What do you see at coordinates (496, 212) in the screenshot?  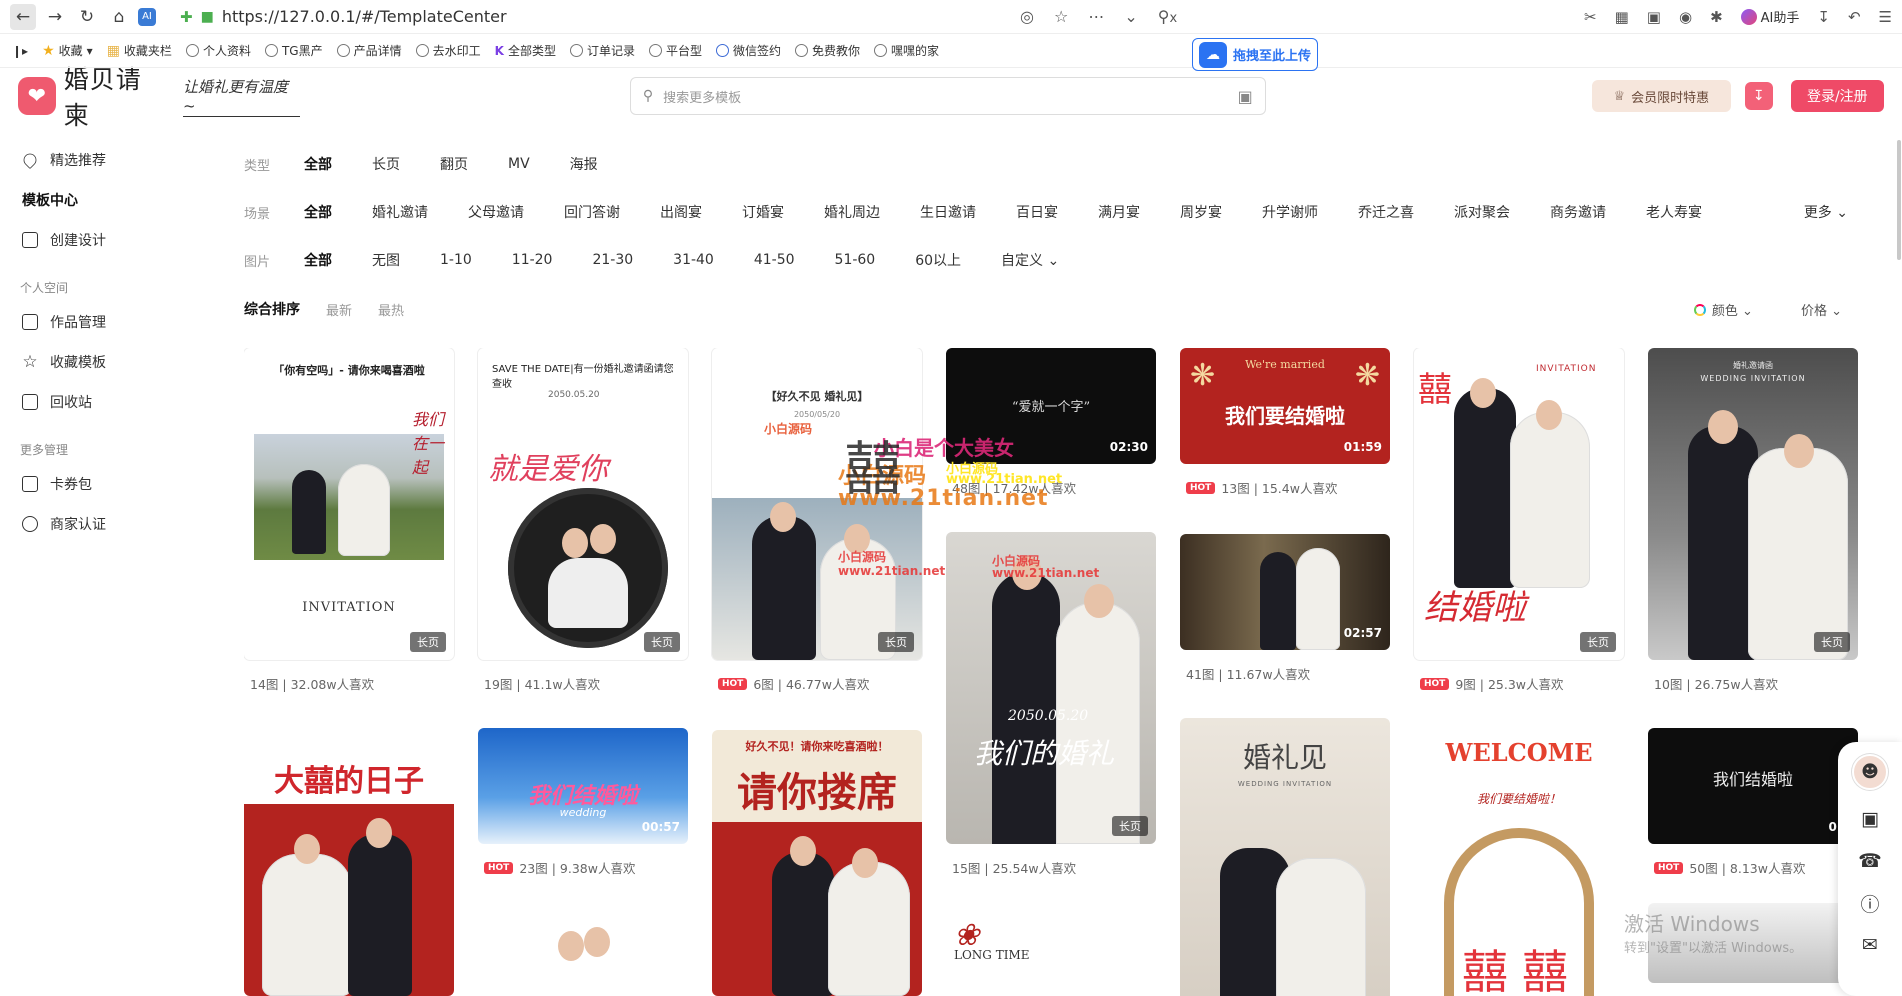 I see `filter-option: 父母邀请` at bounding box center [496, 212].